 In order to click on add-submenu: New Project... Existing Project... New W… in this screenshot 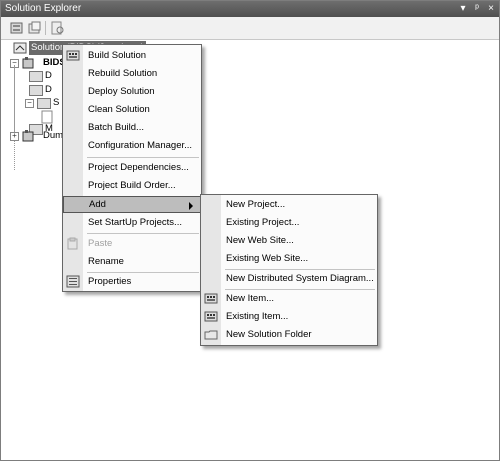, I will do `click(289, 270)`.